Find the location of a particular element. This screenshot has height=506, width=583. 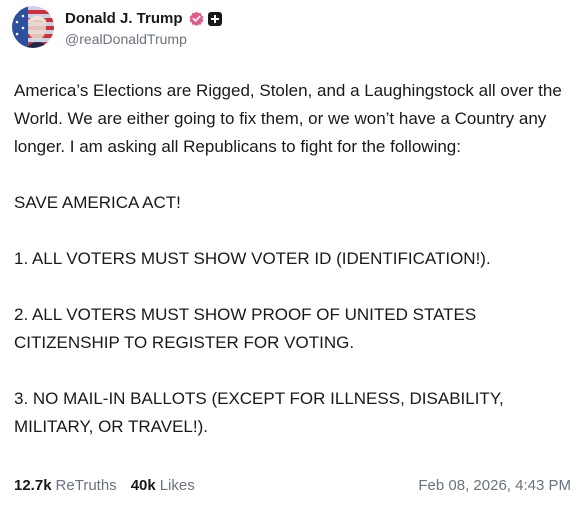

author-identity: Donald J. Trump @realDonaldTrump is located at coordinates (143, 27).